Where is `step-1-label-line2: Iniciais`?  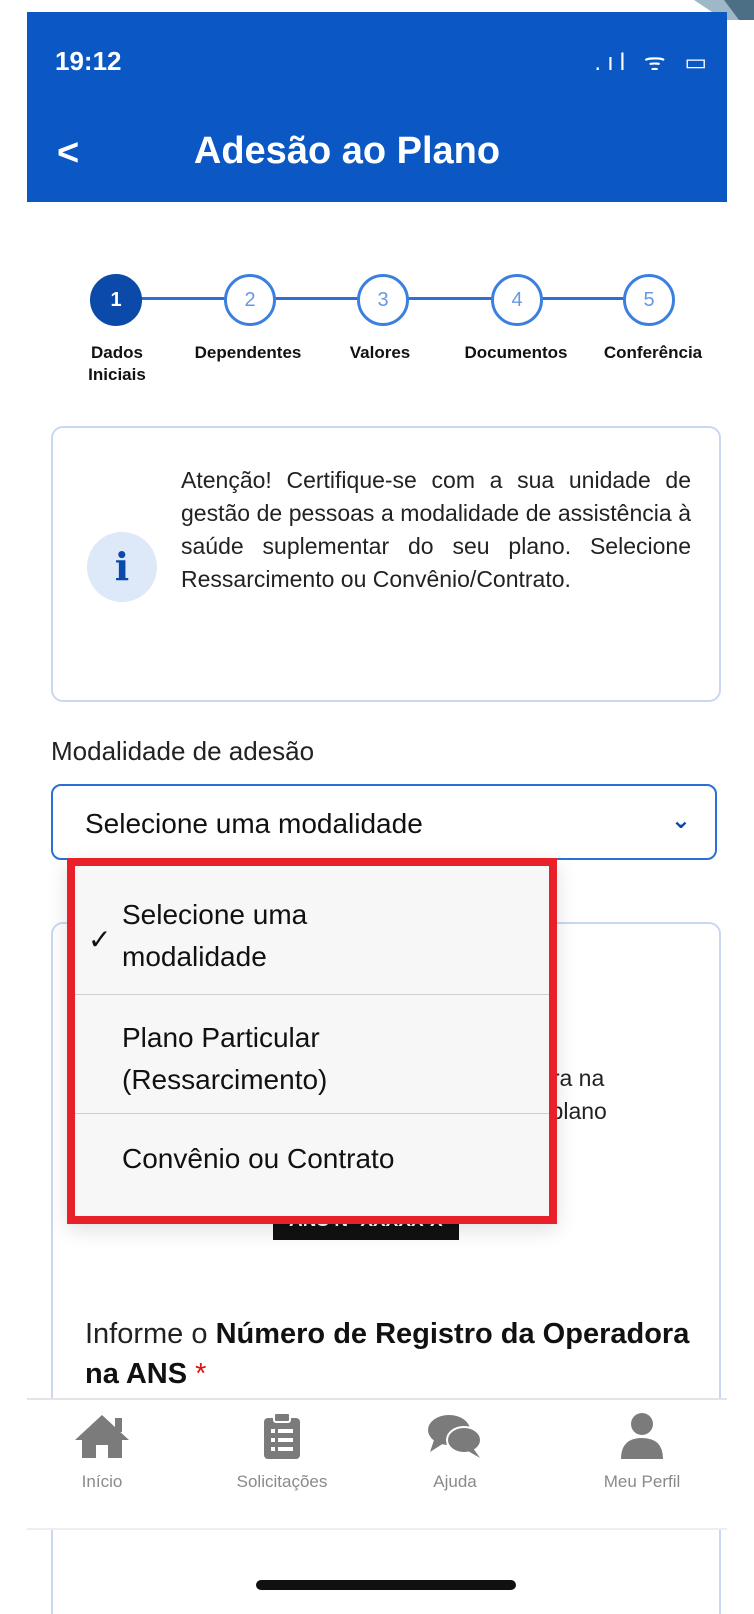 step-1-label-line2: Iniciais is located at coordinates (117, 374).